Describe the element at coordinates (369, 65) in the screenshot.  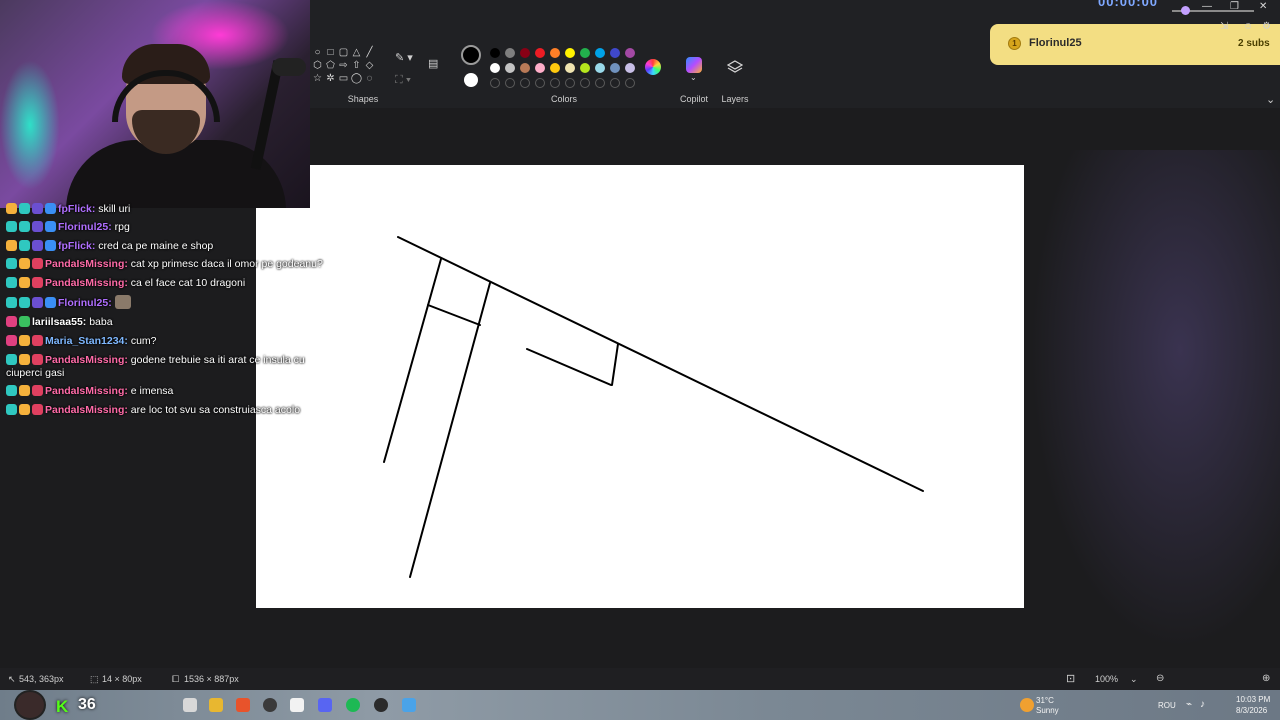
I see `diamond-shape-icon: ◇` at that location.